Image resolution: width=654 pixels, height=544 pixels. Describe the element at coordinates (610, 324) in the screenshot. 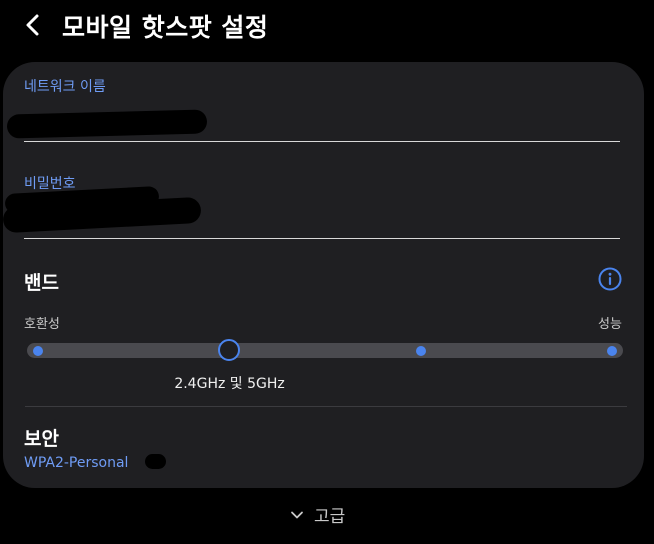

I see `band-right-label: 성능` at that location.